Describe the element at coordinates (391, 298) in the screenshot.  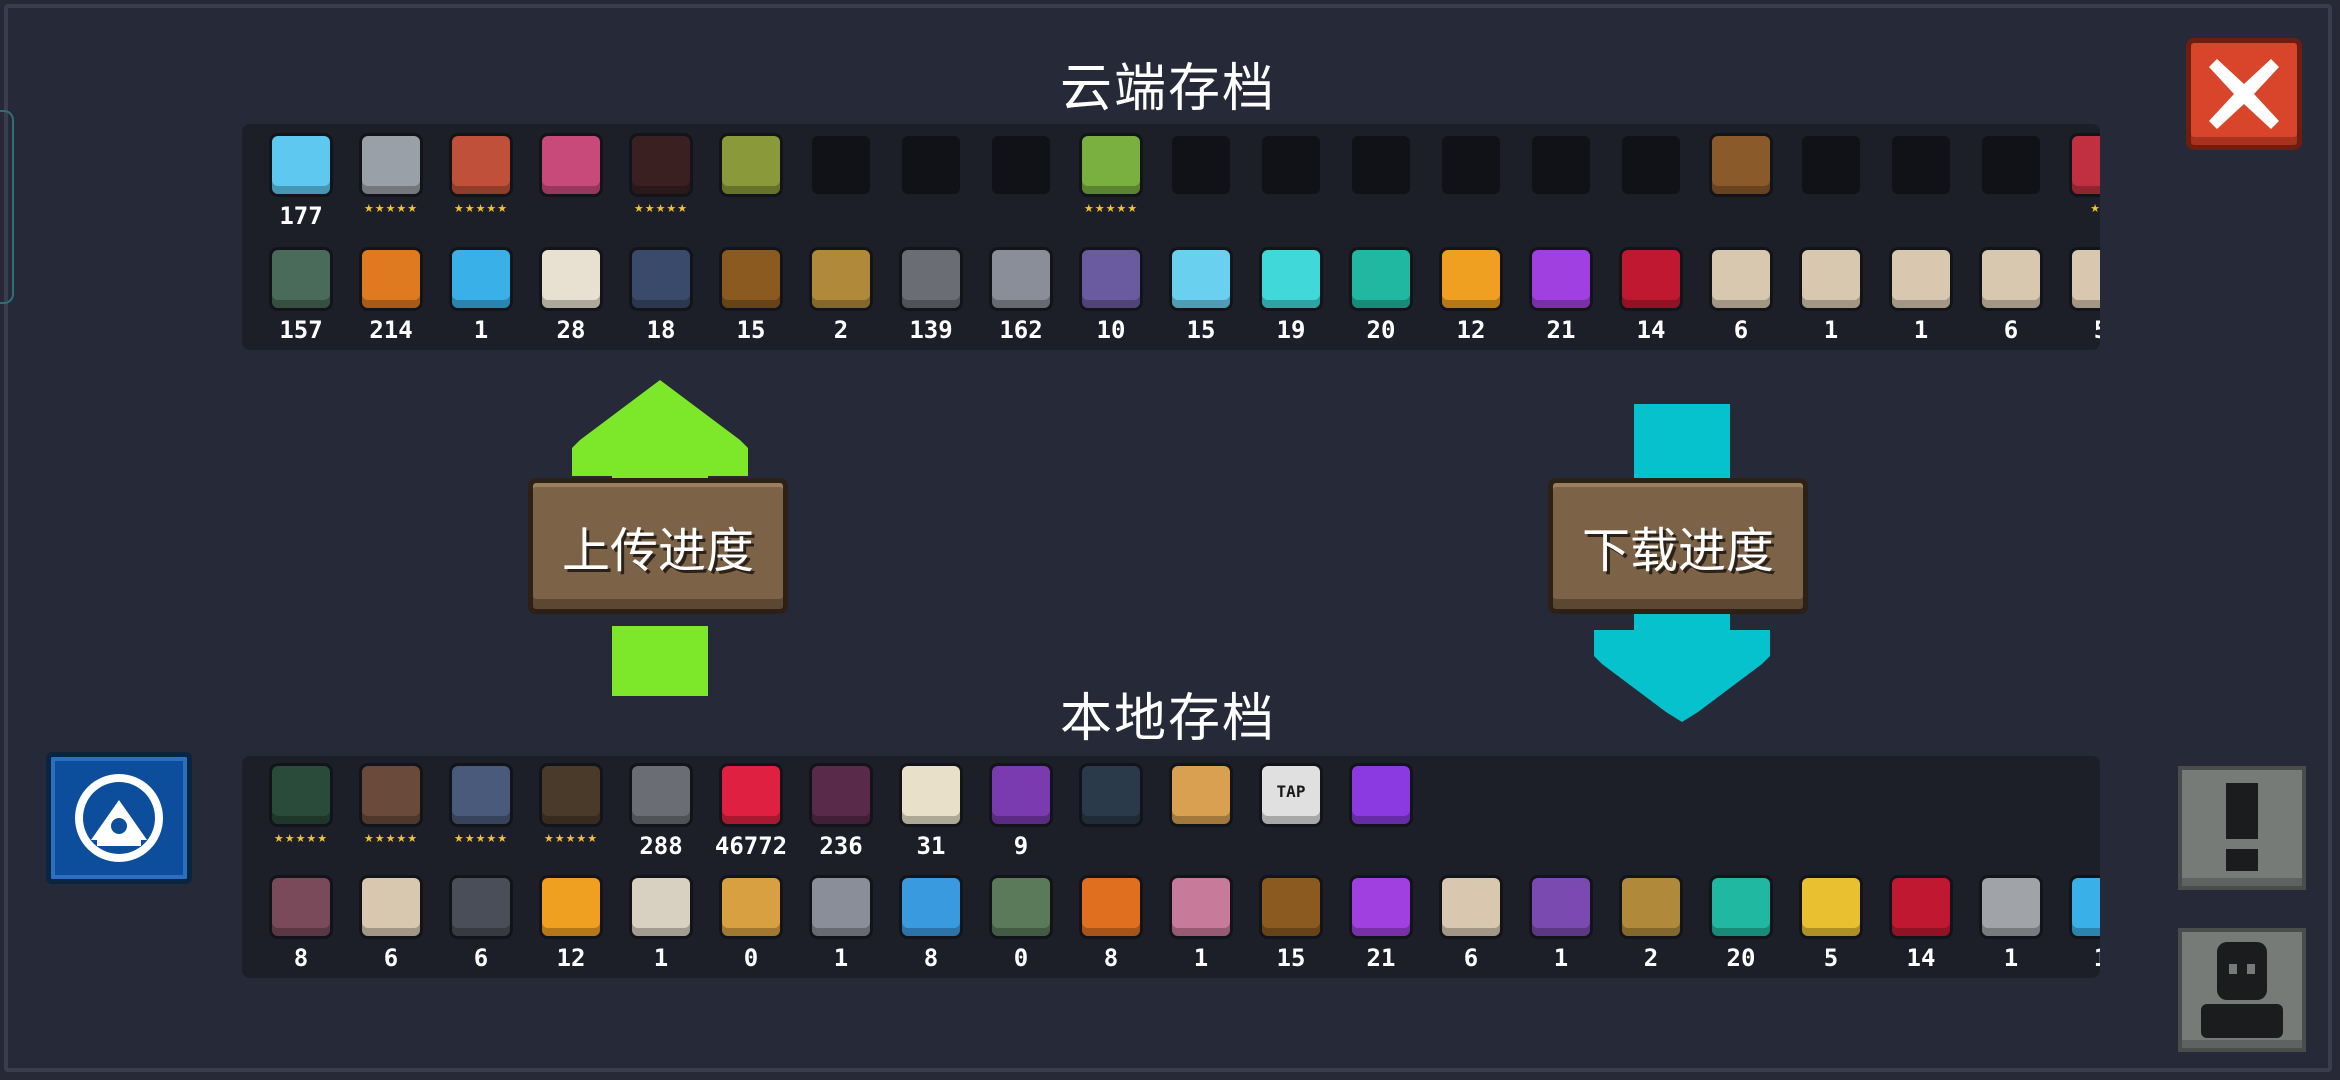
I see `save-slot: 214` at that location.